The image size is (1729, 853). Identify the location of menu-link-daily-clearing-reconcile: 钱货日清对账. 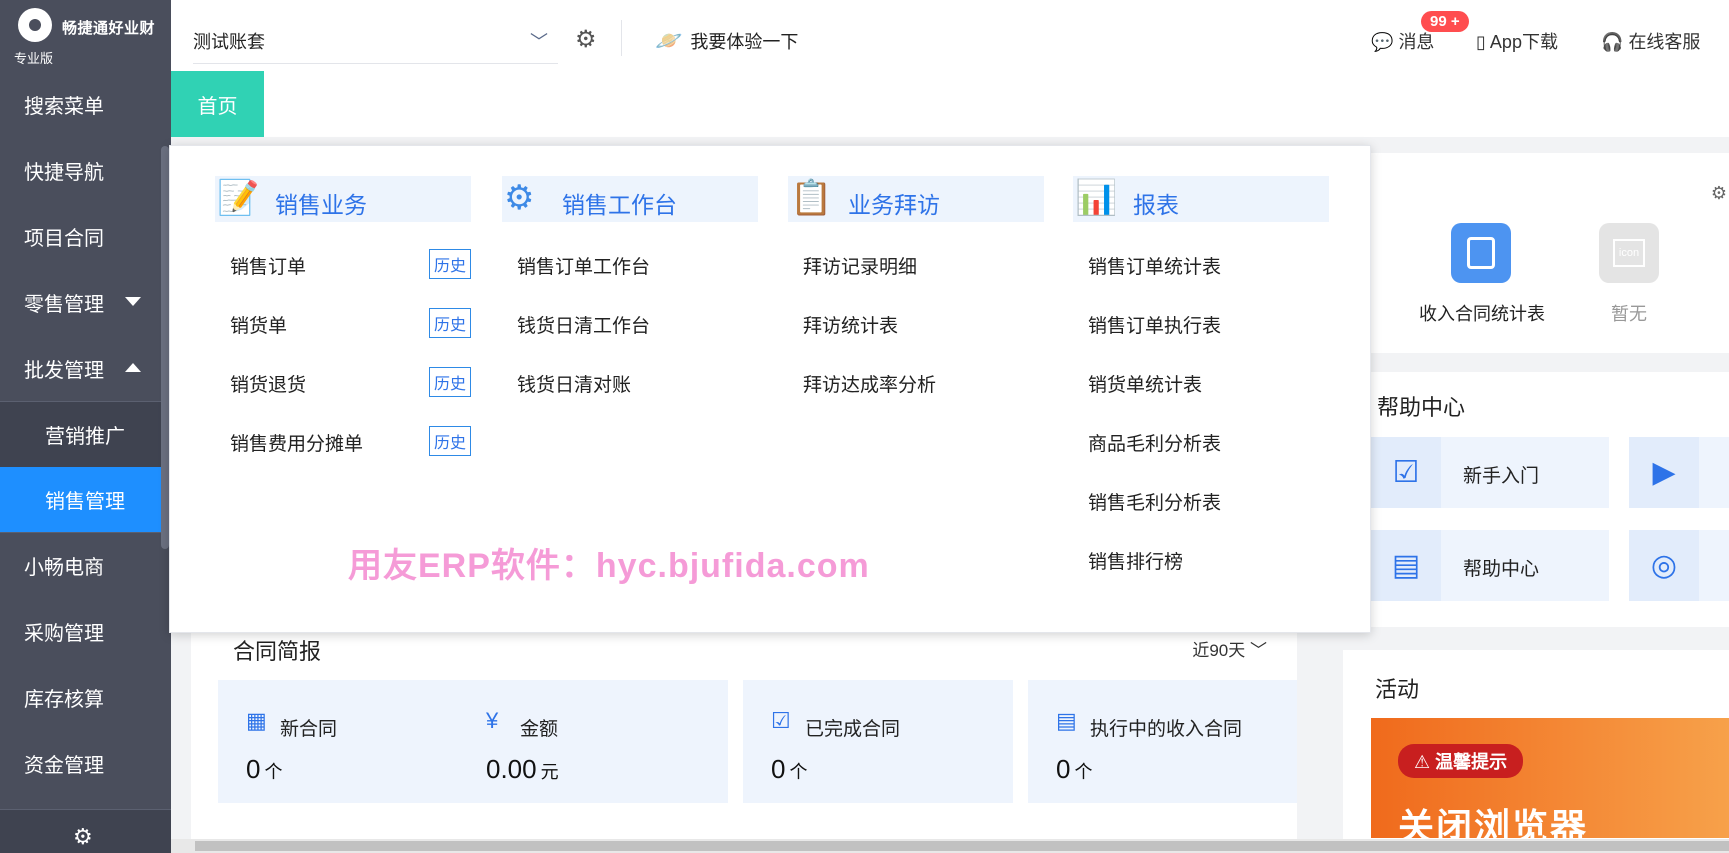
(630, 383).